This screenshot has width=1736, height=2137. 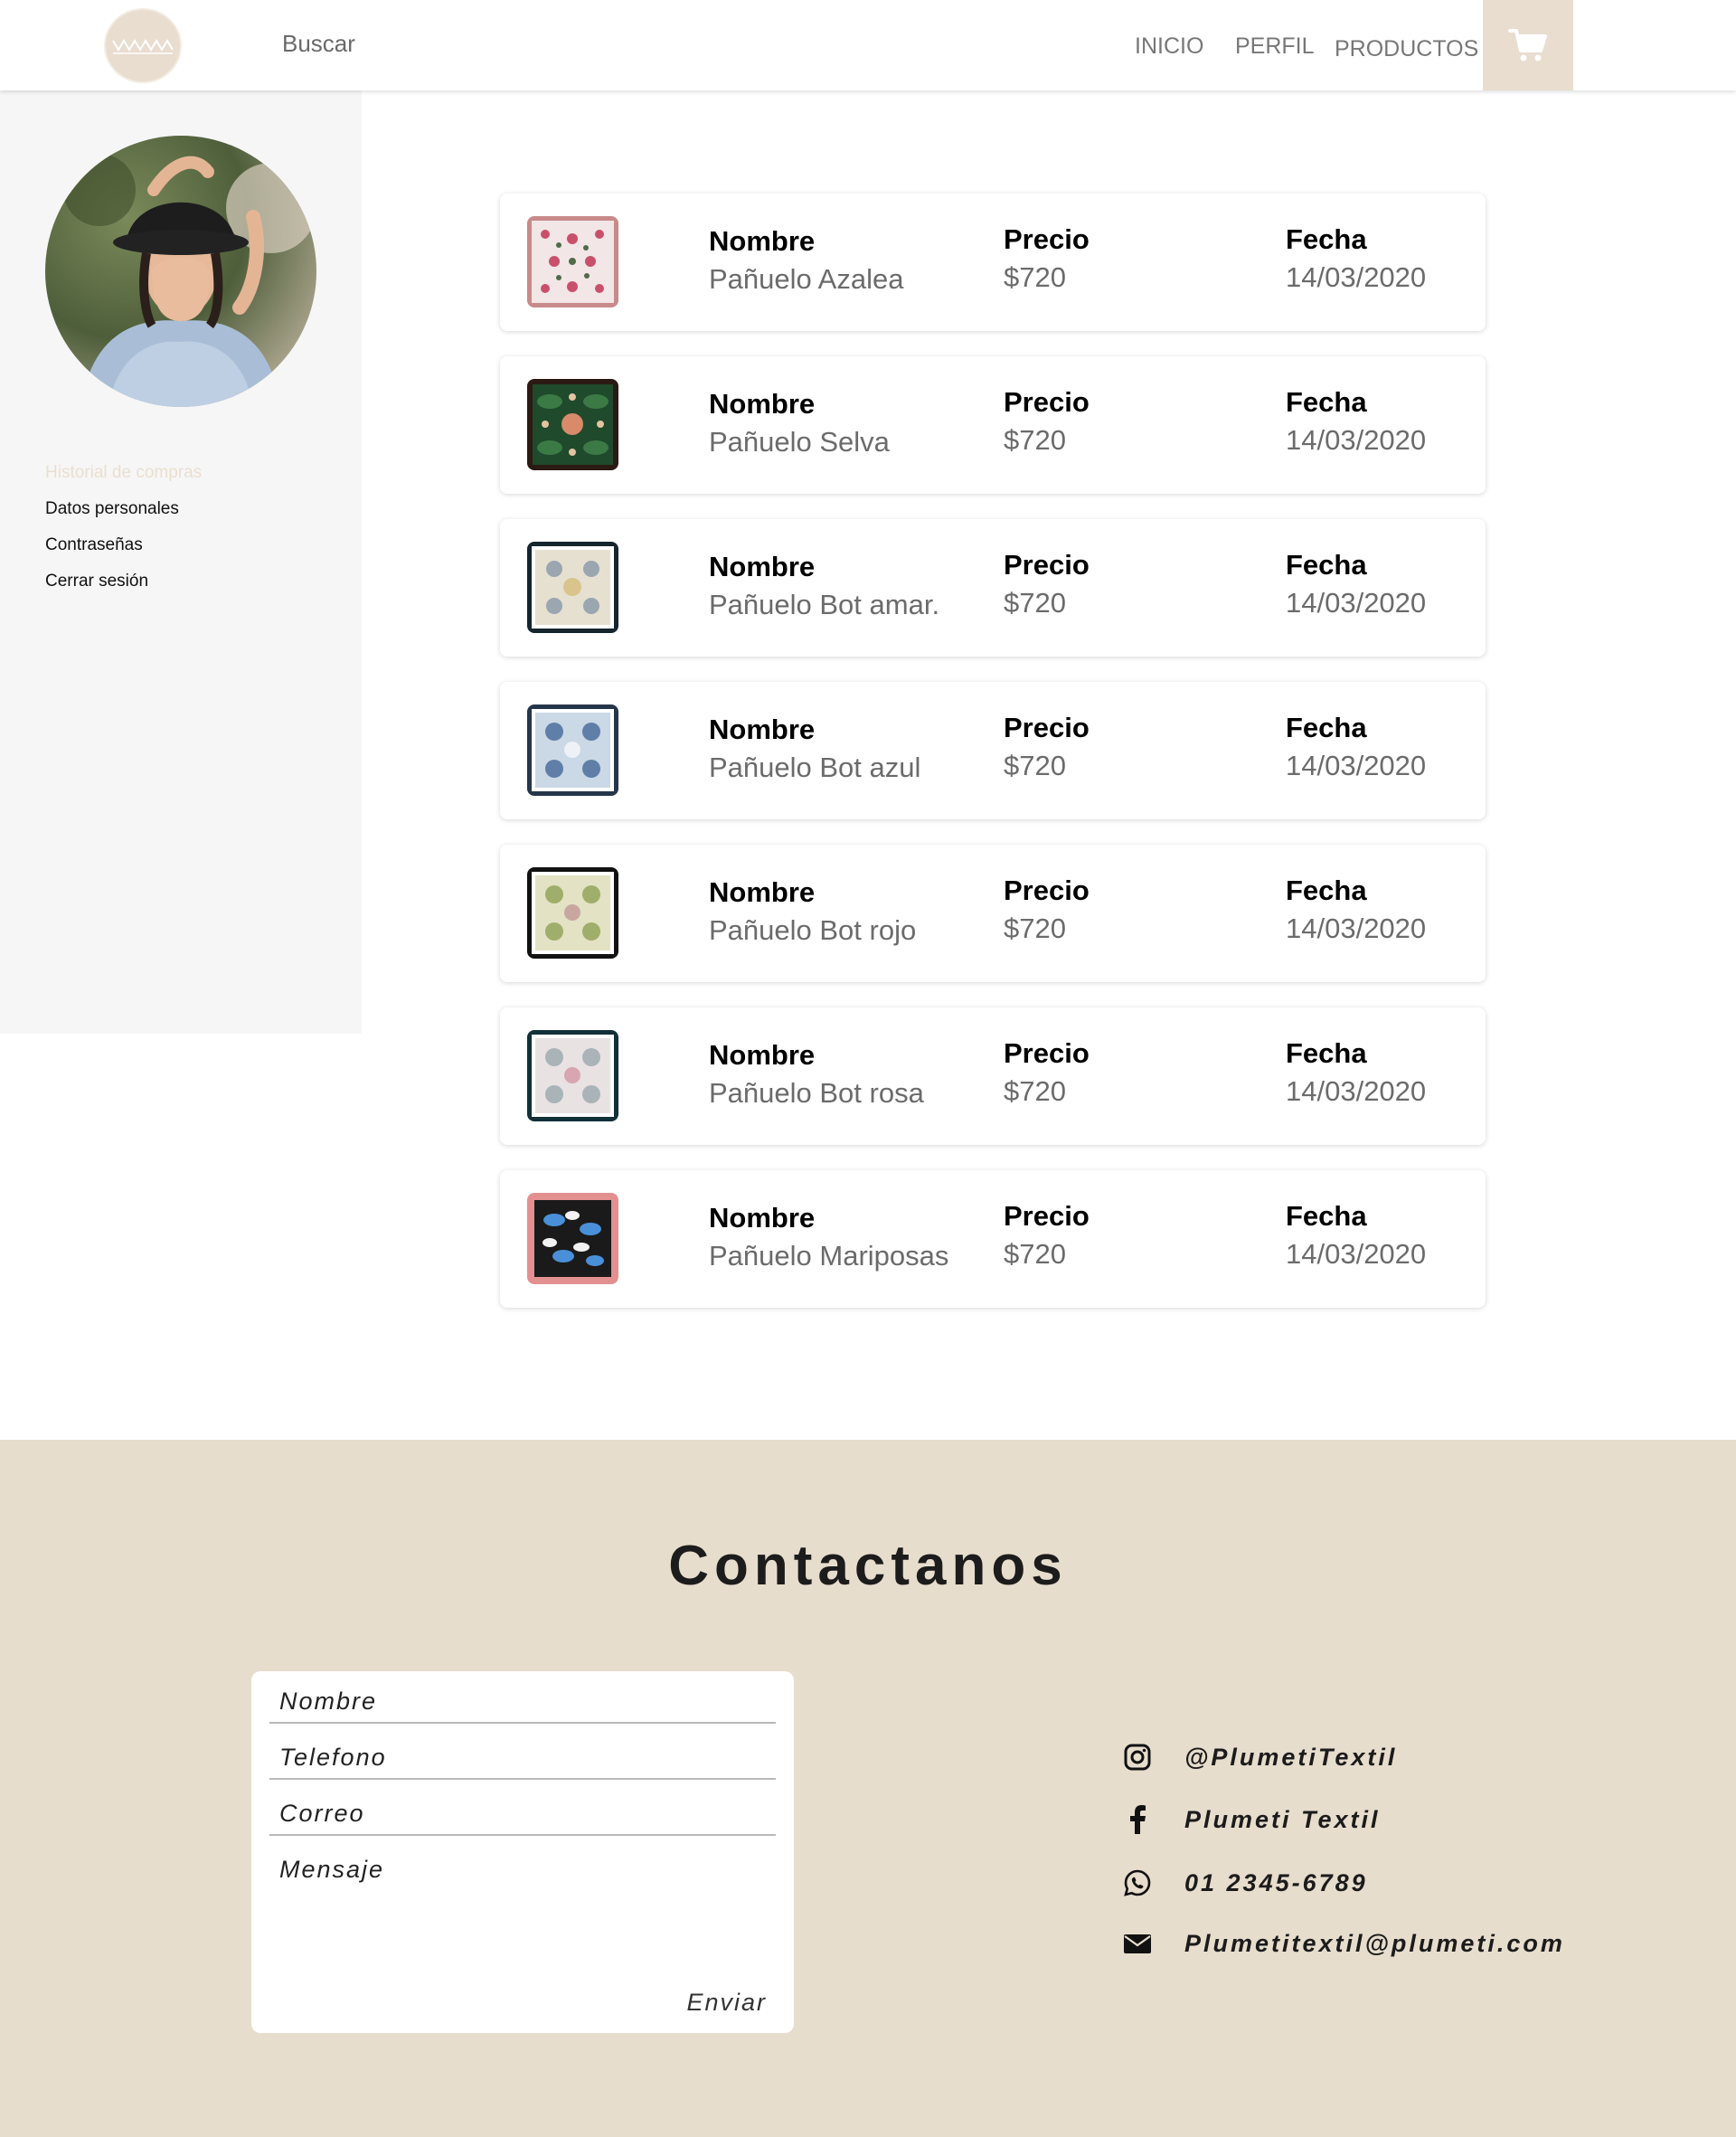 What do you see at coordinates (523, 1753) in the screenshot?
I see `phone-field: Telefono` at bounding box center [523, 1753].